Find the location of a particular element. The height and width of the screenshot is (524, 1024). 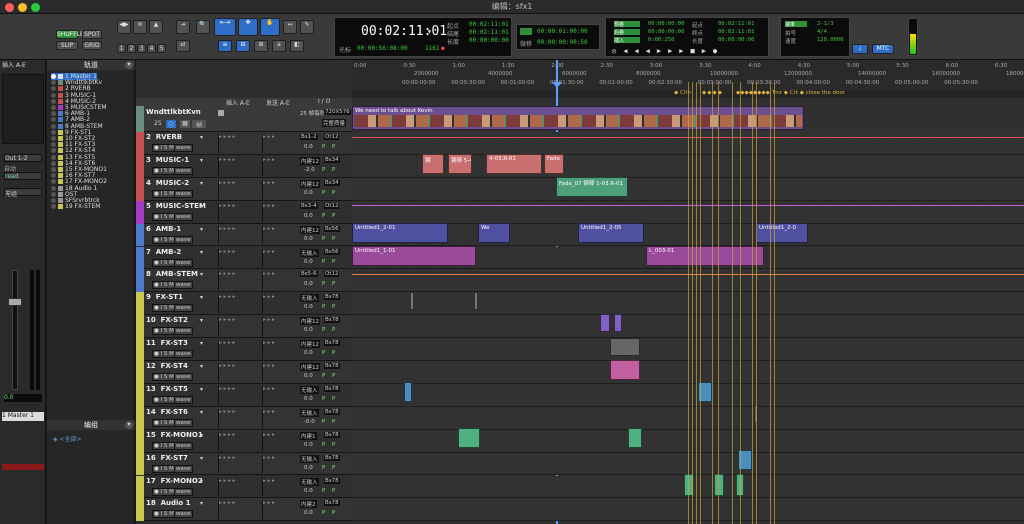

amb-clip: Untitled1_2-05 is located at coordinates (611, 233).